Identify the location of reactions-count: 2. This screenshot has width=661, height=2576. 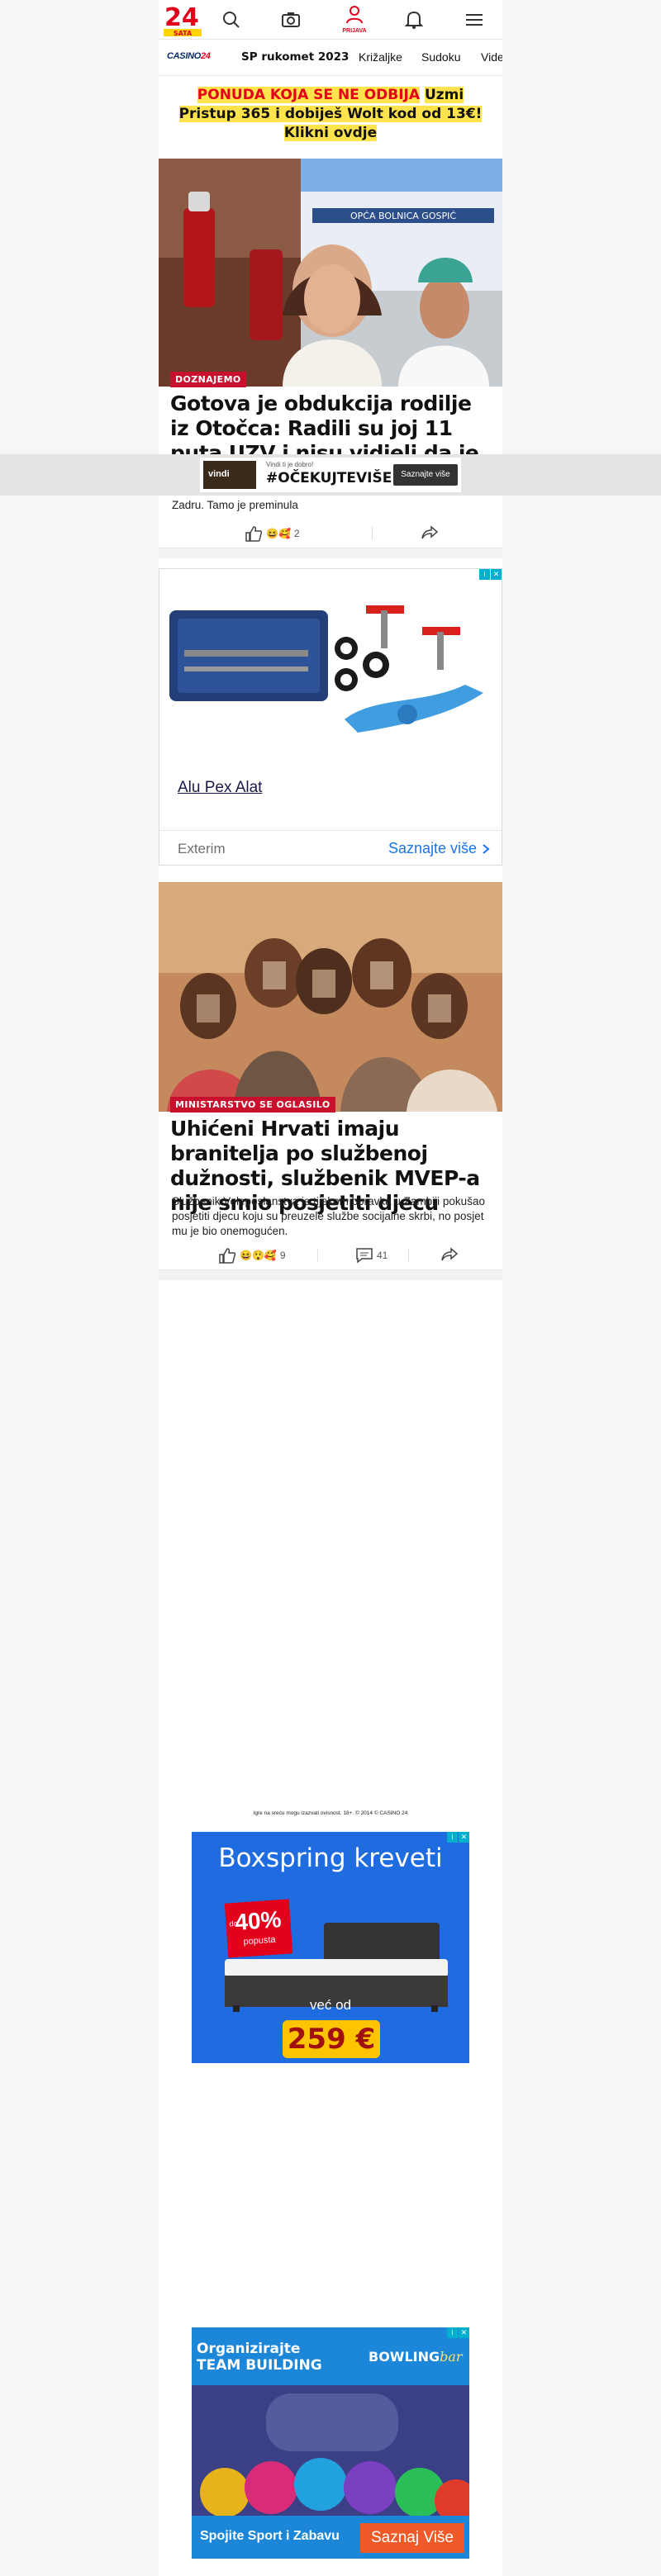
(296, 533).